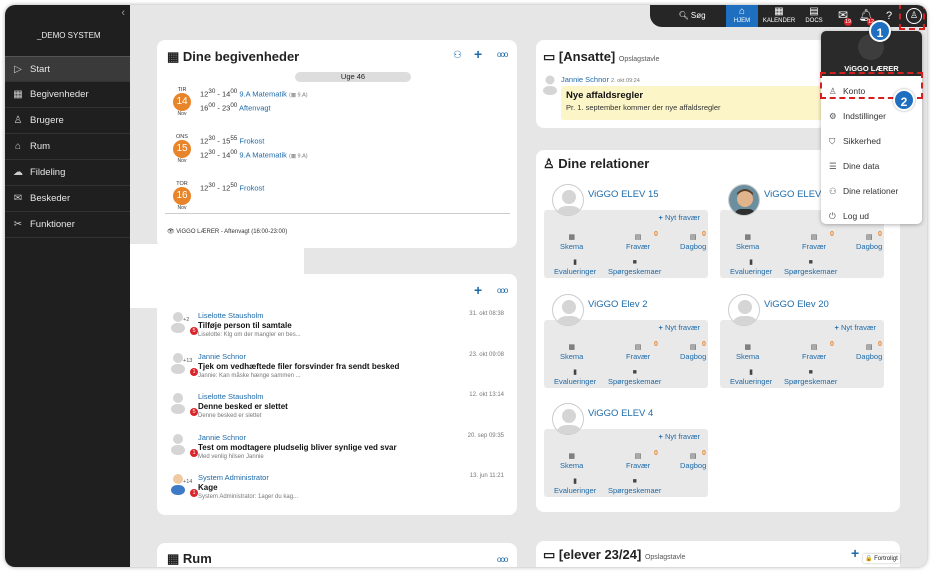 Image resolution: width=933 pixels, height=574 pixels. I want to click on sidebar-item-label: Start, so click(40, 69).